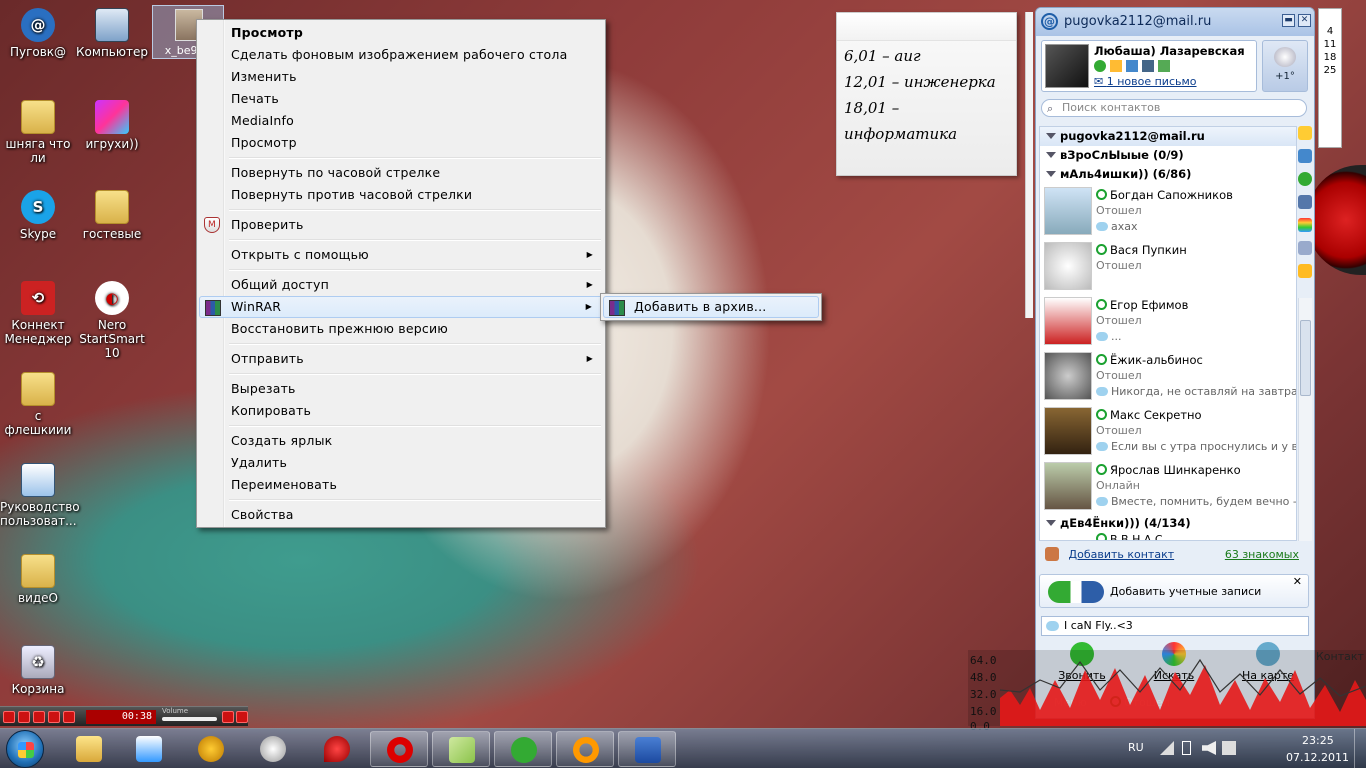  What do you see at coordinates (1175, 22) in the screenshot?
I see `agent-title-bar: @ pugovka2112@mail.ru ▬ ✕` at bounding box center [1175, 22].